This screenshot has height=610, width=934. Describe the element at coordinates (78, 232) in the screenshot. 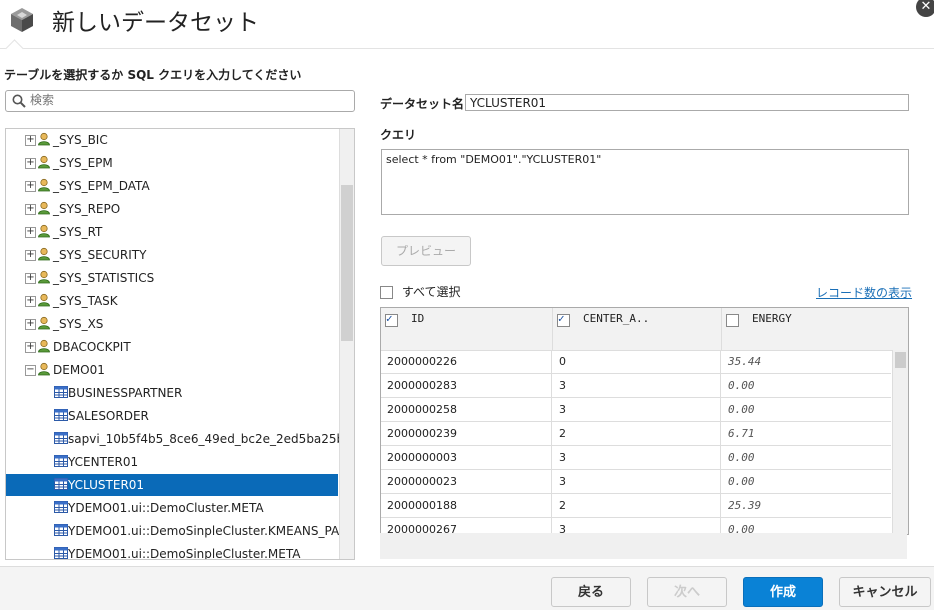

I see `tree-item-label: _SYS_RT` at that location.